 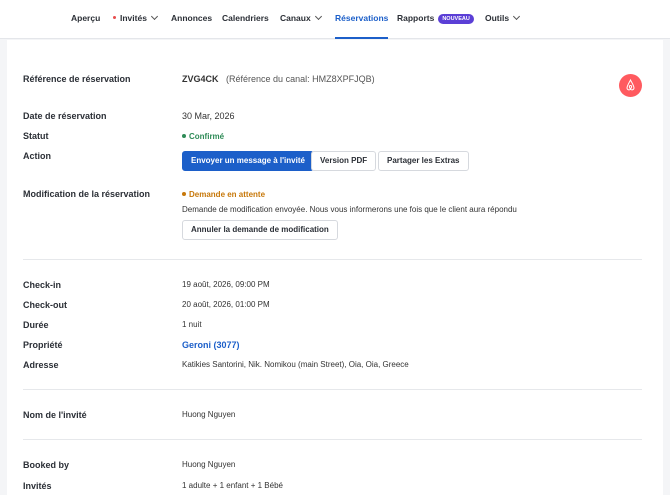 I want to click on checkin-label: Check-in, so click(x=42, y=285).